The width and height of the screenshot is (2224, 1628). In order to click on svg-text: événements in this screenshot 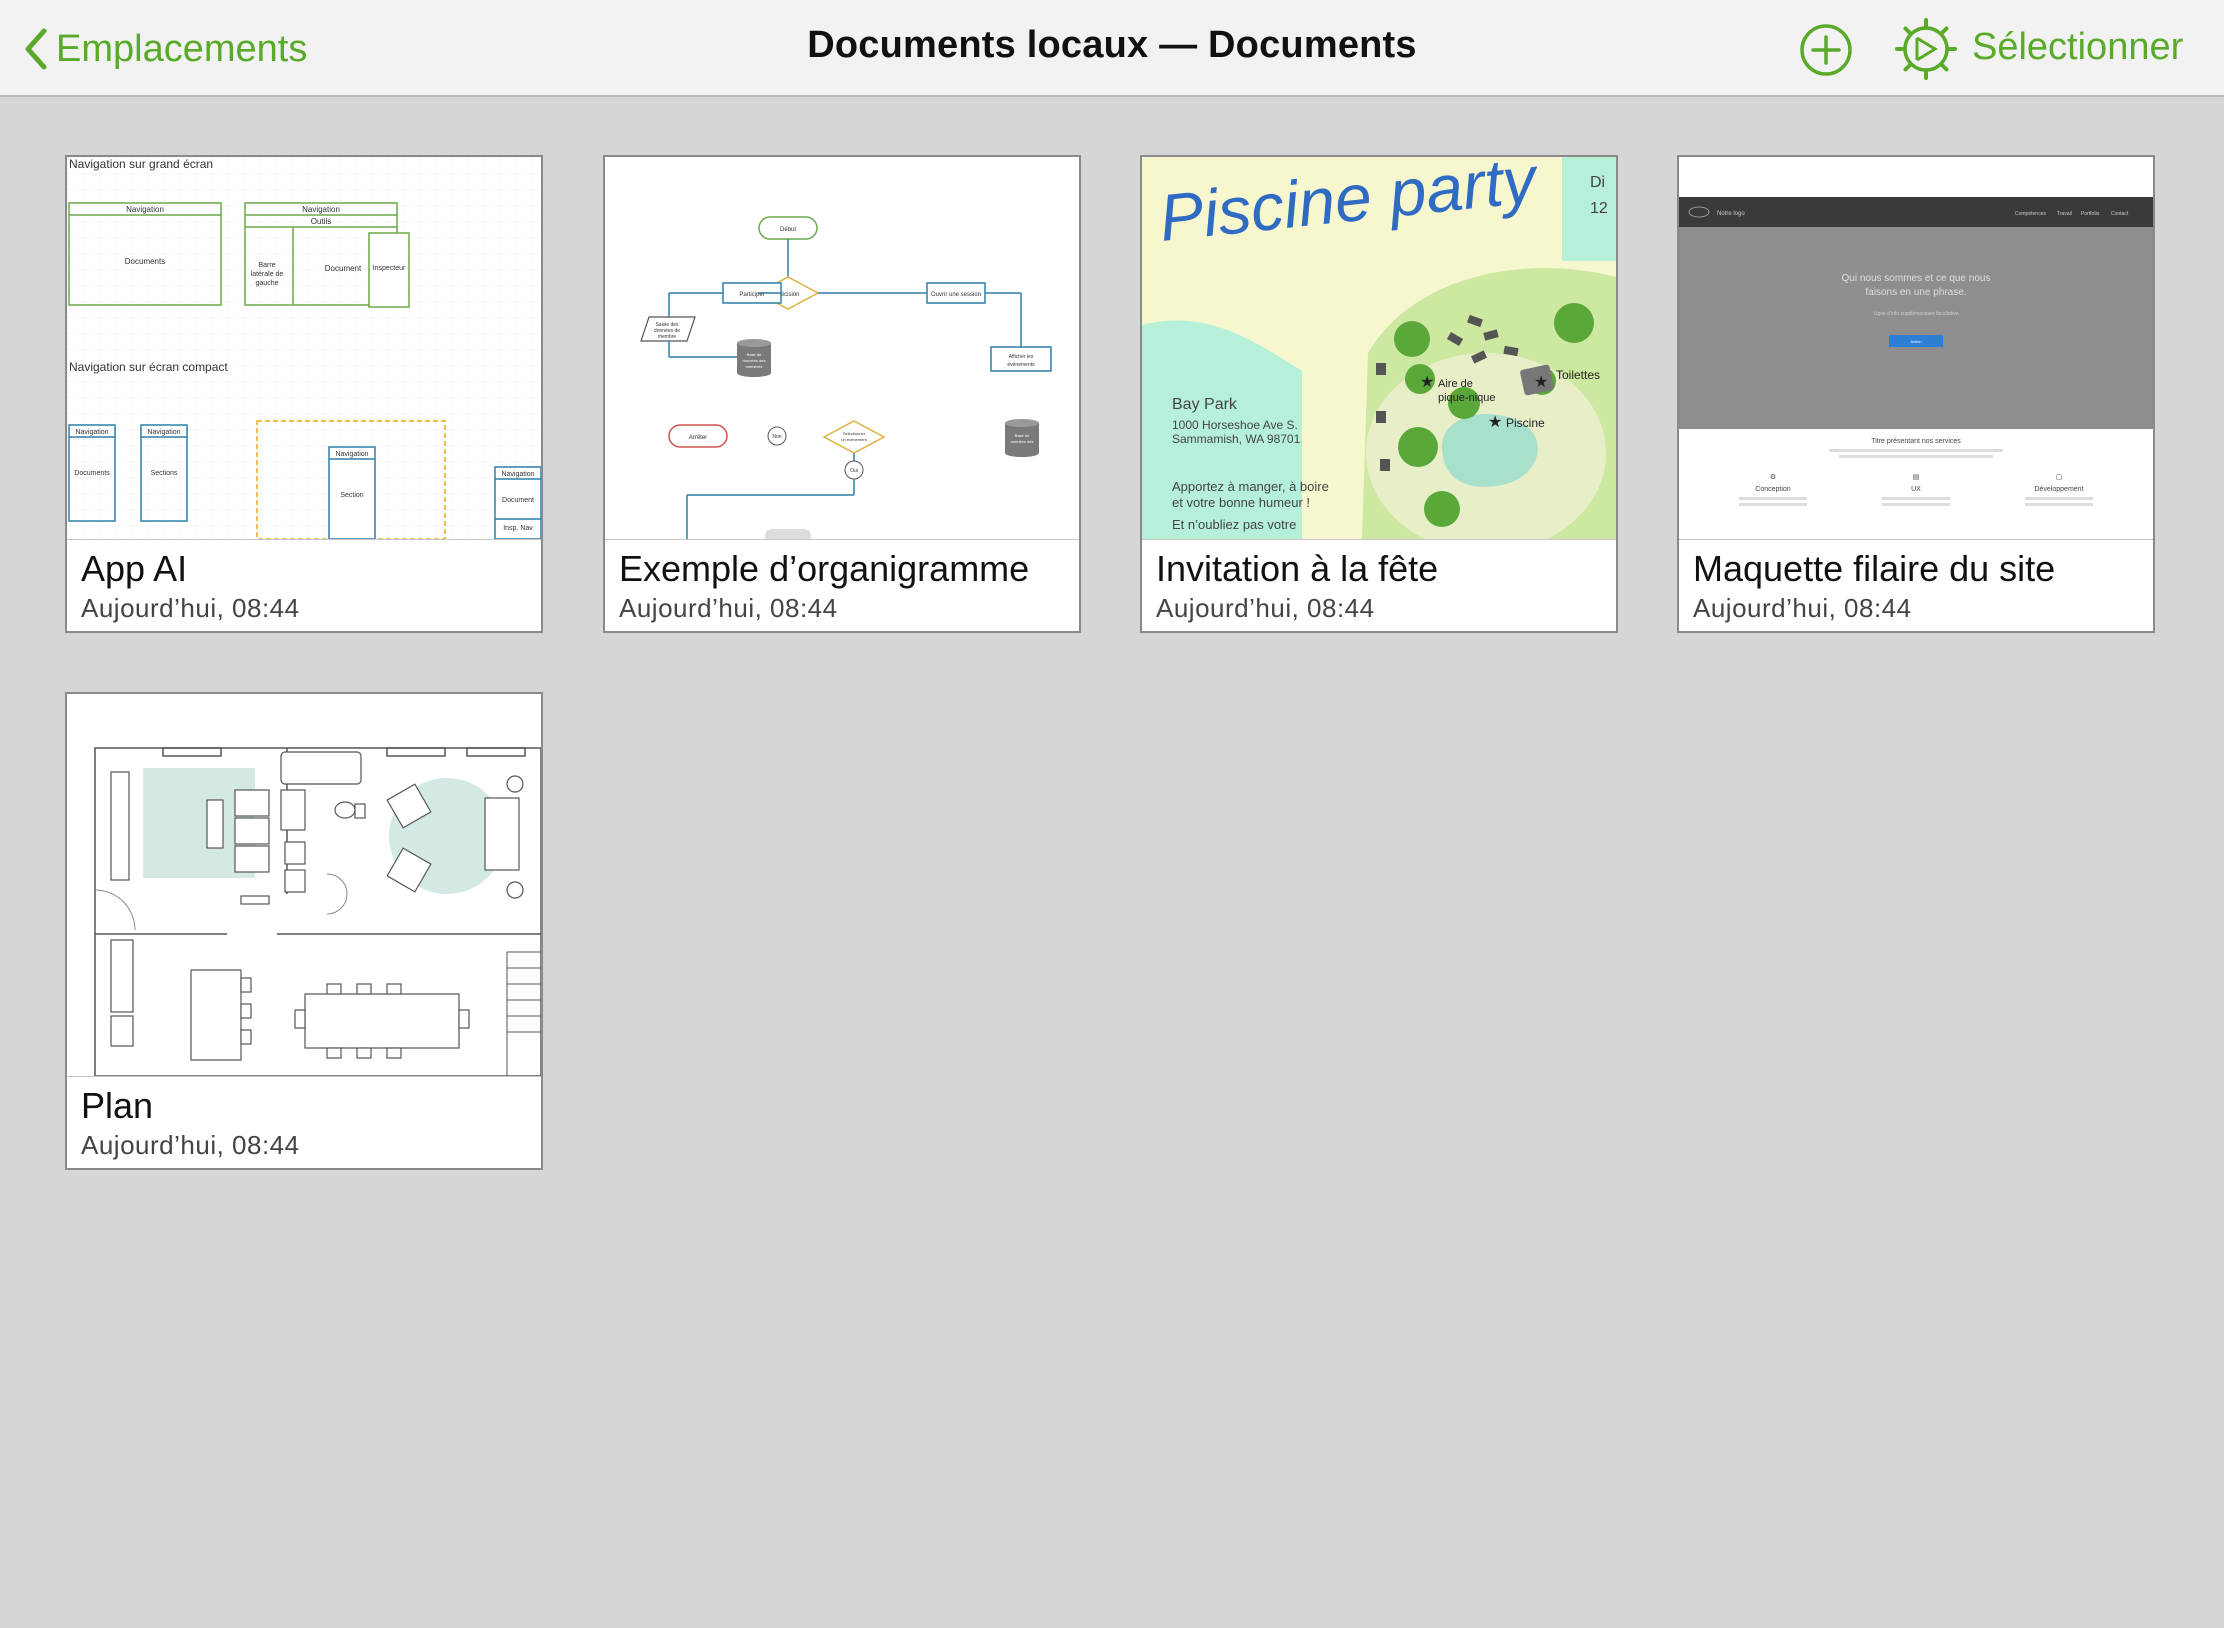, I will do `click(1021, 365)`.